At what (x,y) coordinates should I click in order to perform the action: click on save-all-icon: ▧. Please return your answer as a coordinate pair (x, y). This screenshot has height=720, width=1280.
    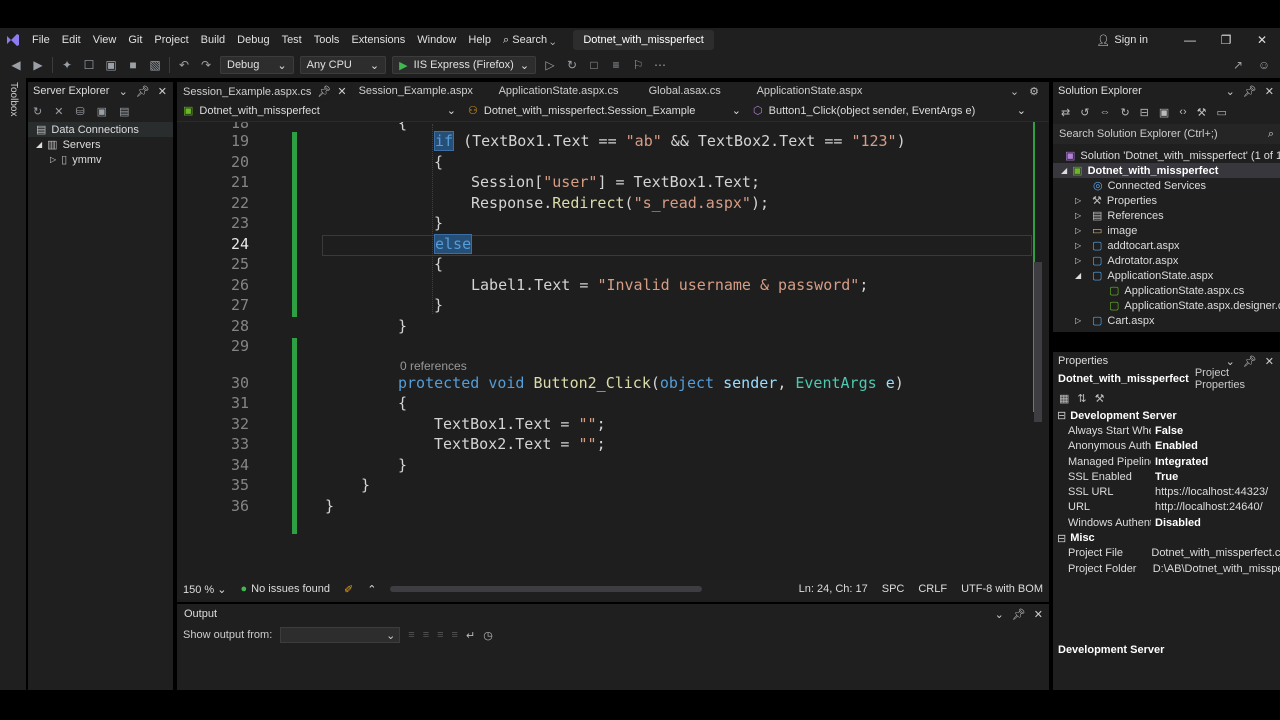
    Looking at the image, I should click on (155, 65).